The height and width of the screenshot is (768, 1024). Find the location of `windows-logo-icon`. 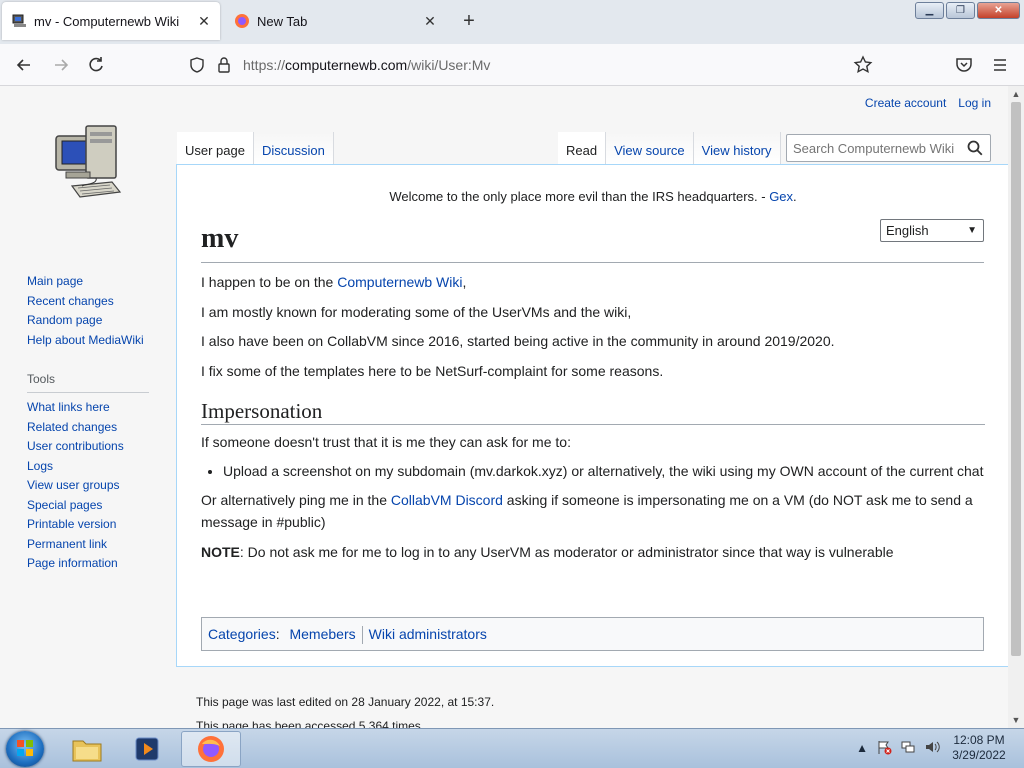

windows-logo-icon is located at coordinates (25, 748).